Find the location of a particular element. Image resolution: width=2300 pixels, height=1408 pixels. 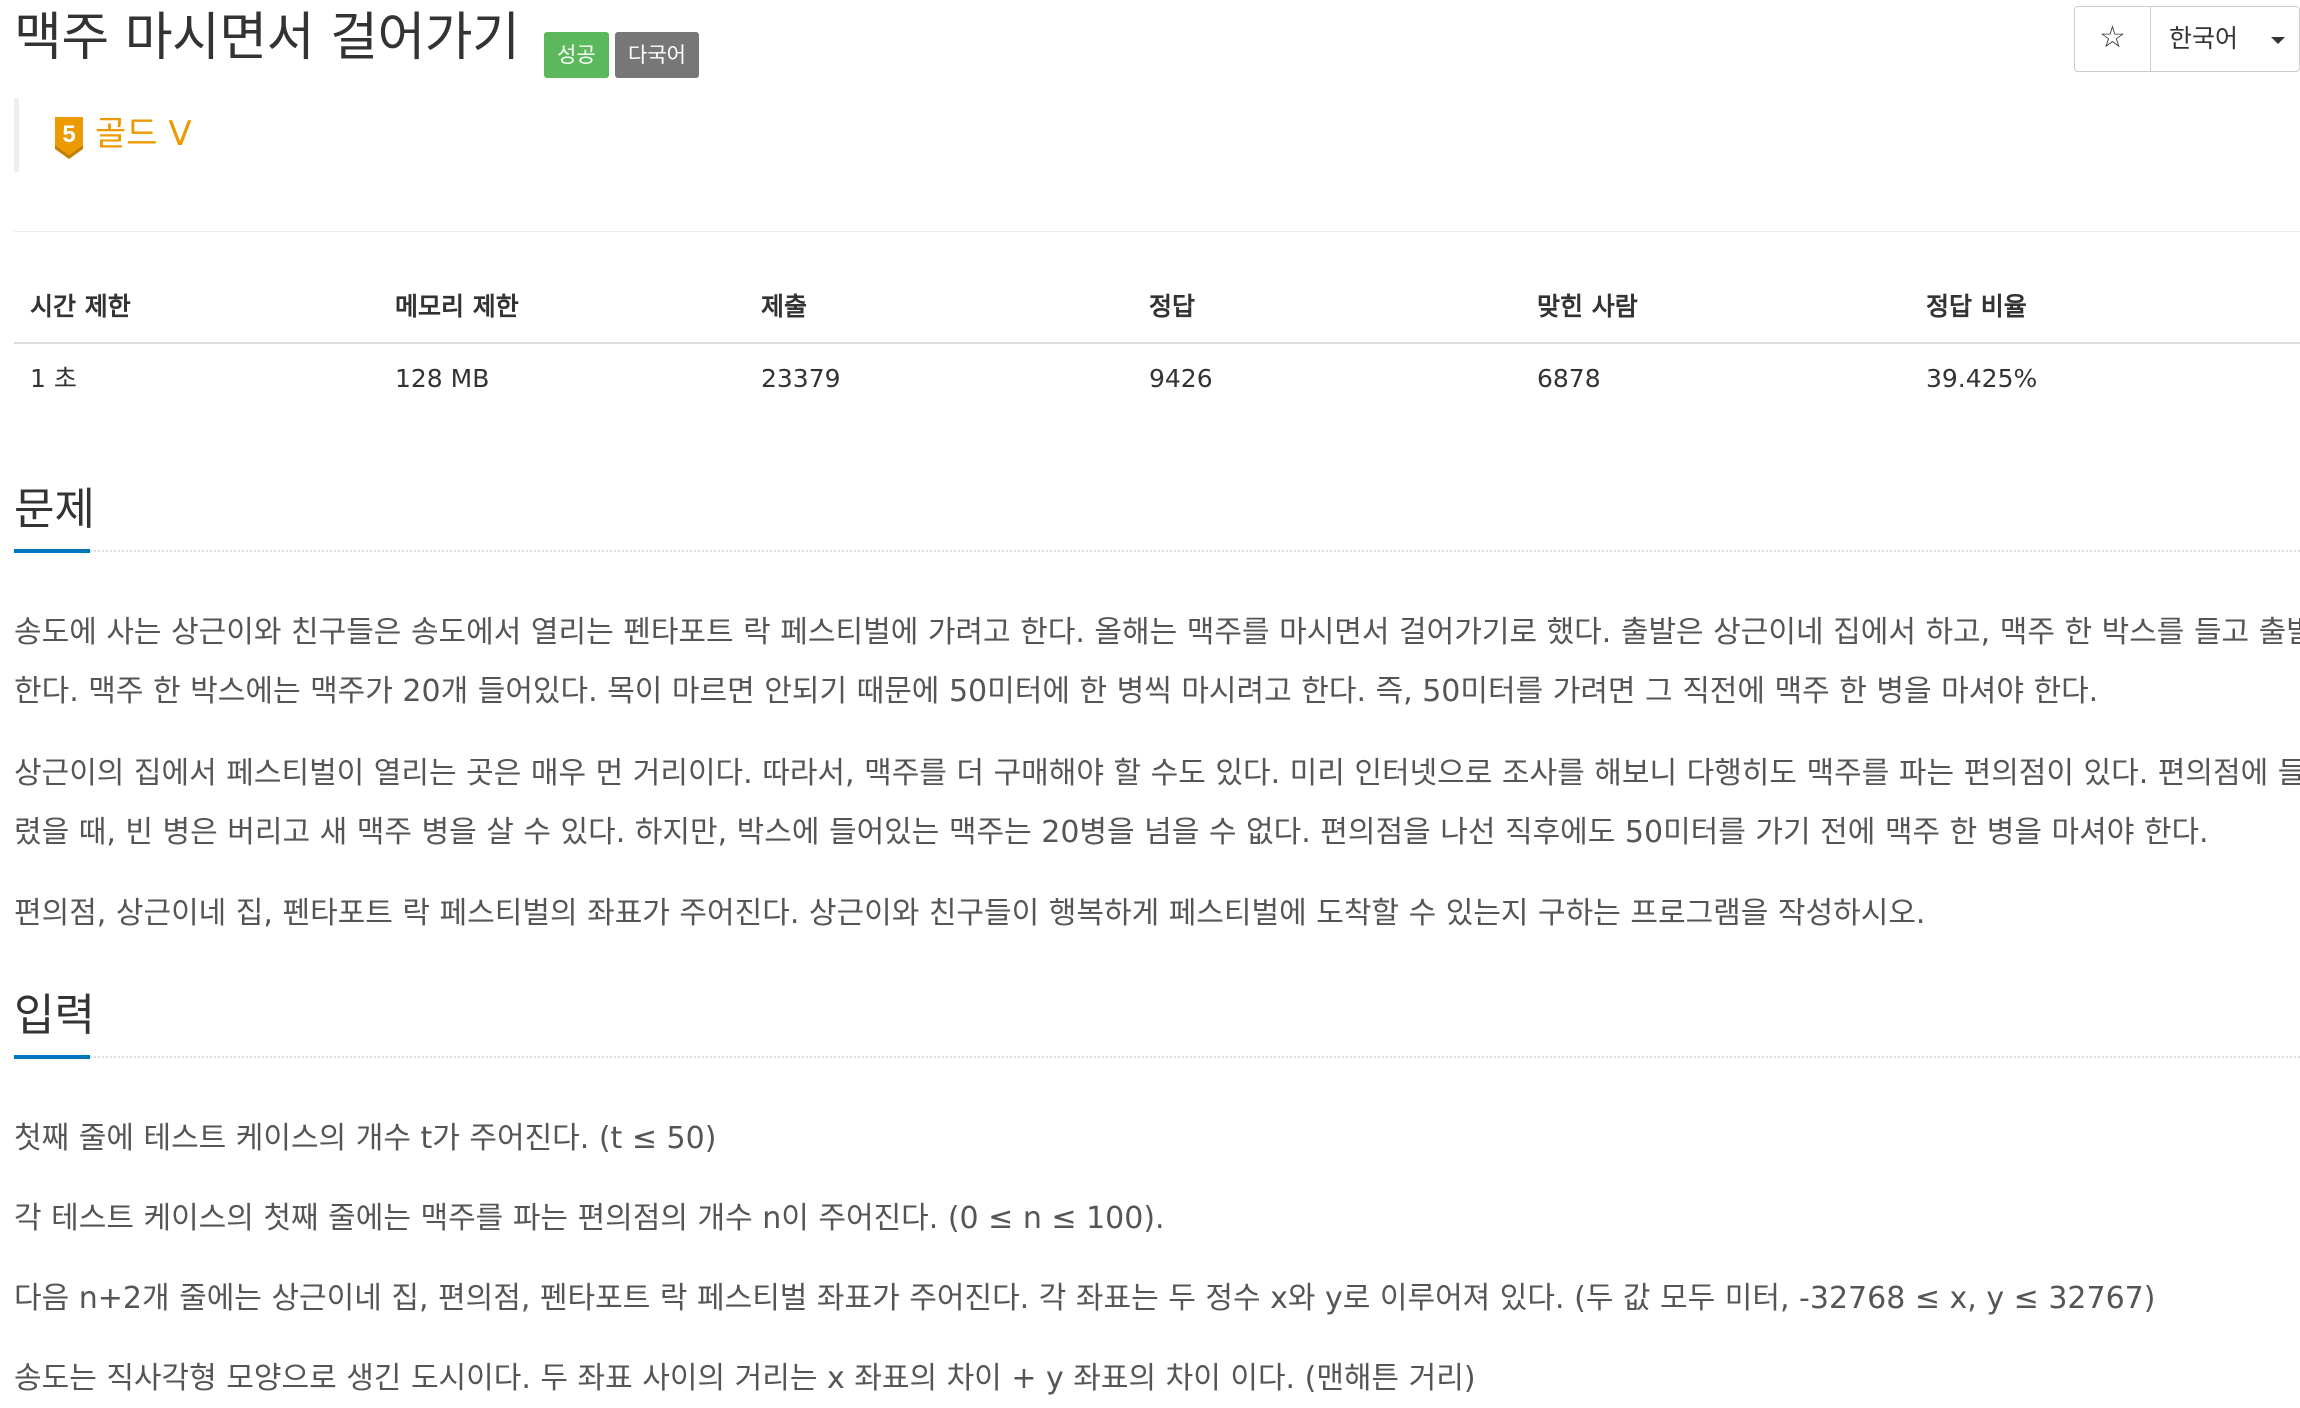

problem-tools: ☆ 한국어 is located at coordinates (2187, 39).